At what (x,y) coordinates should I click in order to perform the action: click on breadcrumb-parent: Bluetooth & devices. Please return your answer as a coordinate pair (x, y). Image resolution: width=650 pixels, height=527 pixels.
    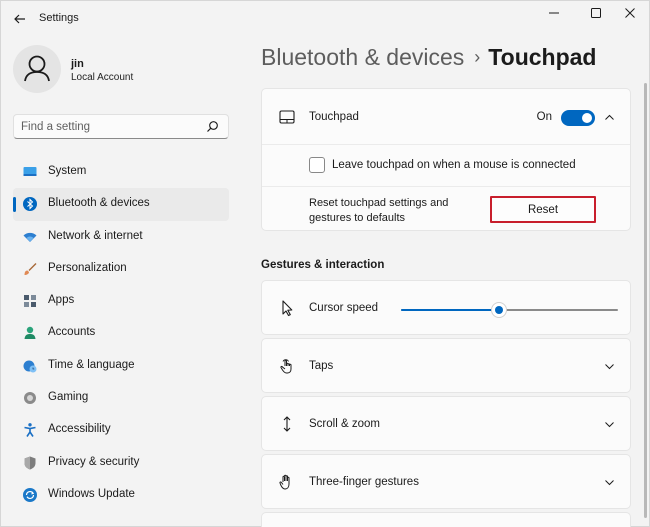
    Looking at the image, I should click on (362, 57).